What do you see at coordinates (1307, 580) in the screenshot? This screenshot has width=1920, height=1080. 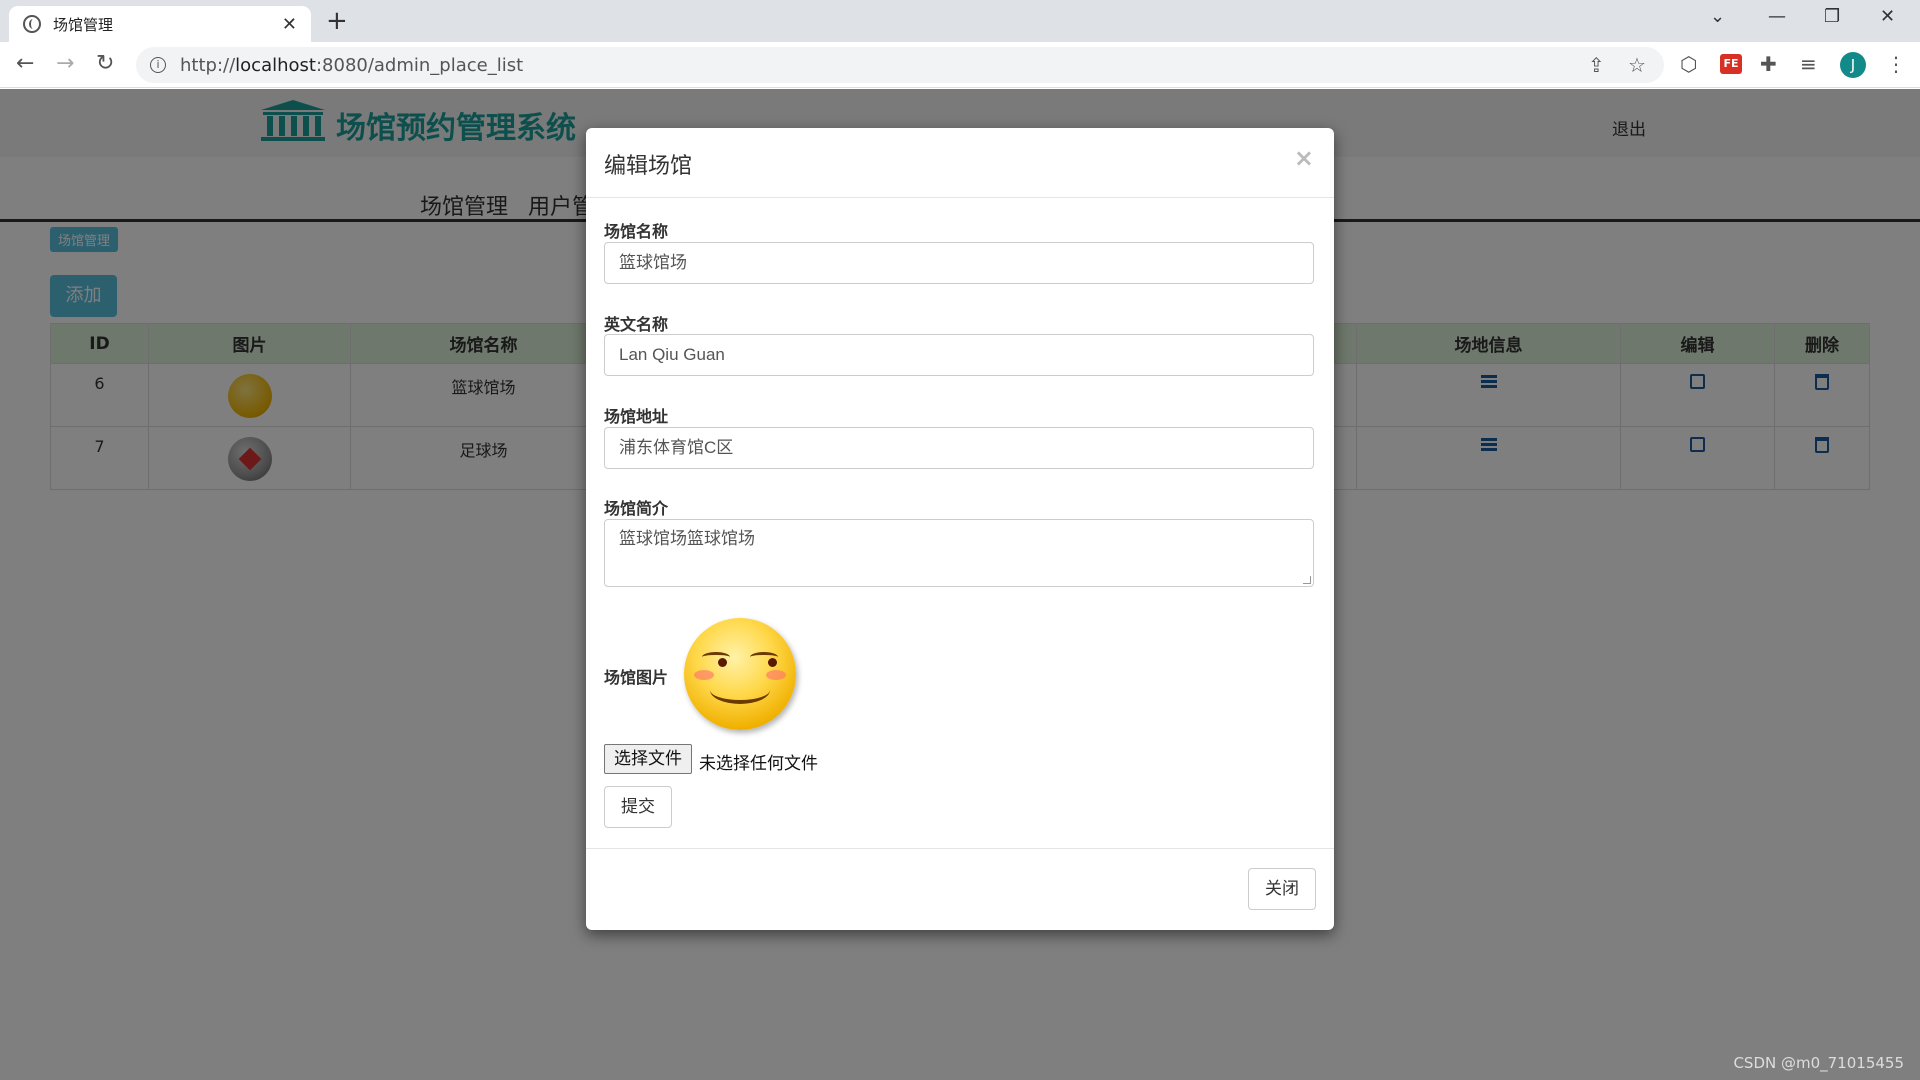 I see `resize-grip-icon` at bounding box center [1307, 580].